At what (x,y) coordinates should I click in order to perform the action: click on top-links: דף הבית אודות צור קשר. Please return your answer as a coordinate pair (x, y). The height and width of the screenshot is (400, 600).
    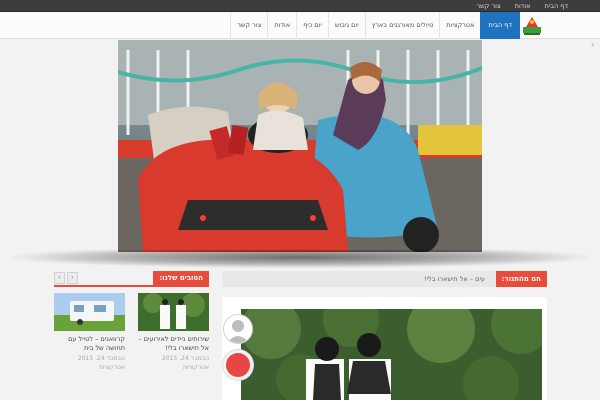
    Looking at the image, I should click on (522, 6).